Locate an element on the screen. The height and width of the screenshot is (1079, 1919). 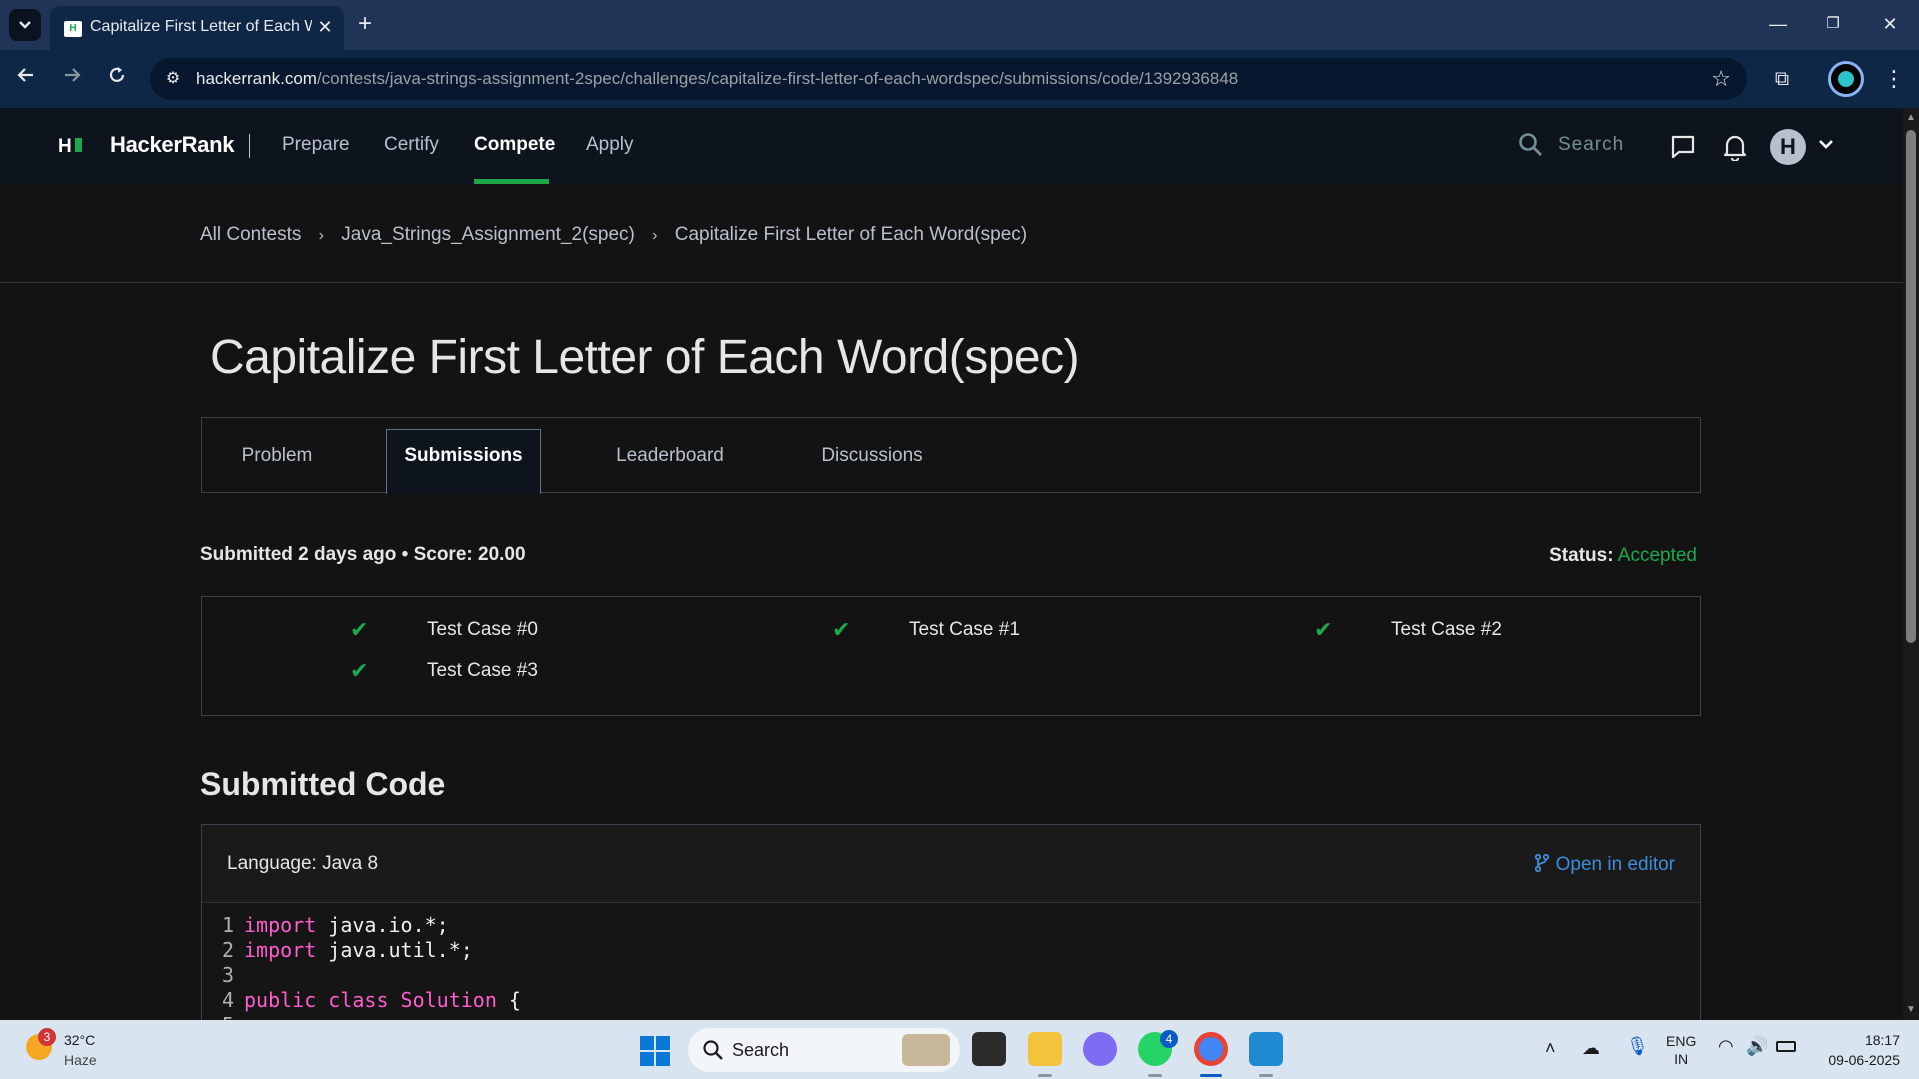
messages-icon is located at coordinates (1683, 147).